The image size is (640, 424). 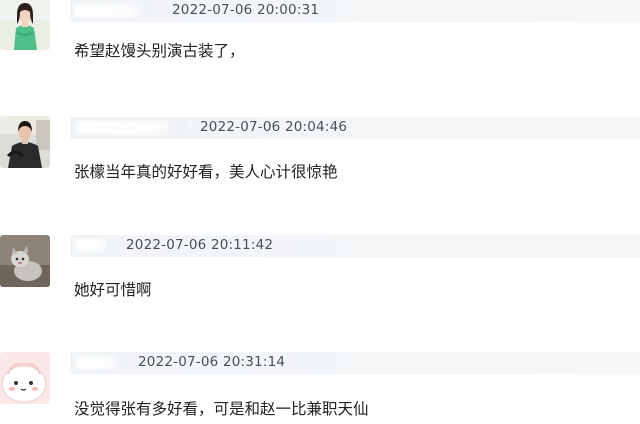 What do you see at coordinates (25, 378) in the screenshot?
I see `avatar-cartoon-dumpling-icon` at bounding box center [25, 378].